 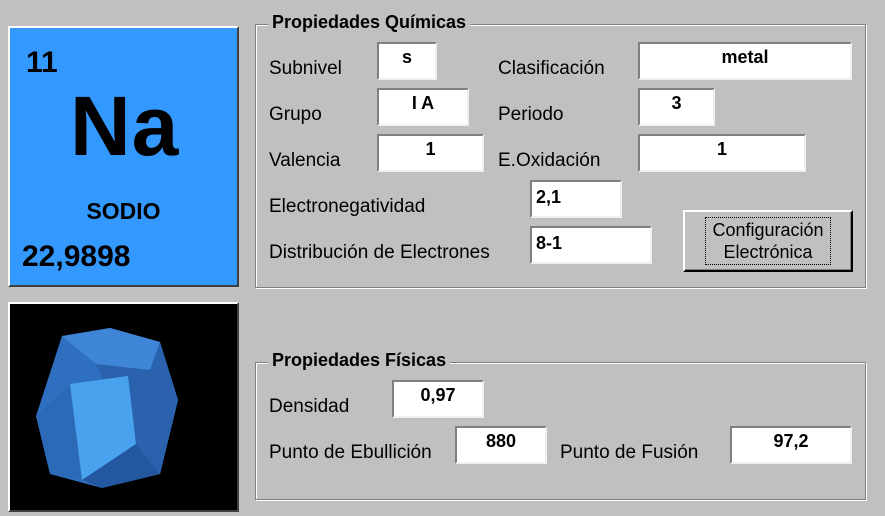 I want to click on atomic-mass: 22,9898, so click(x=76, y=256).